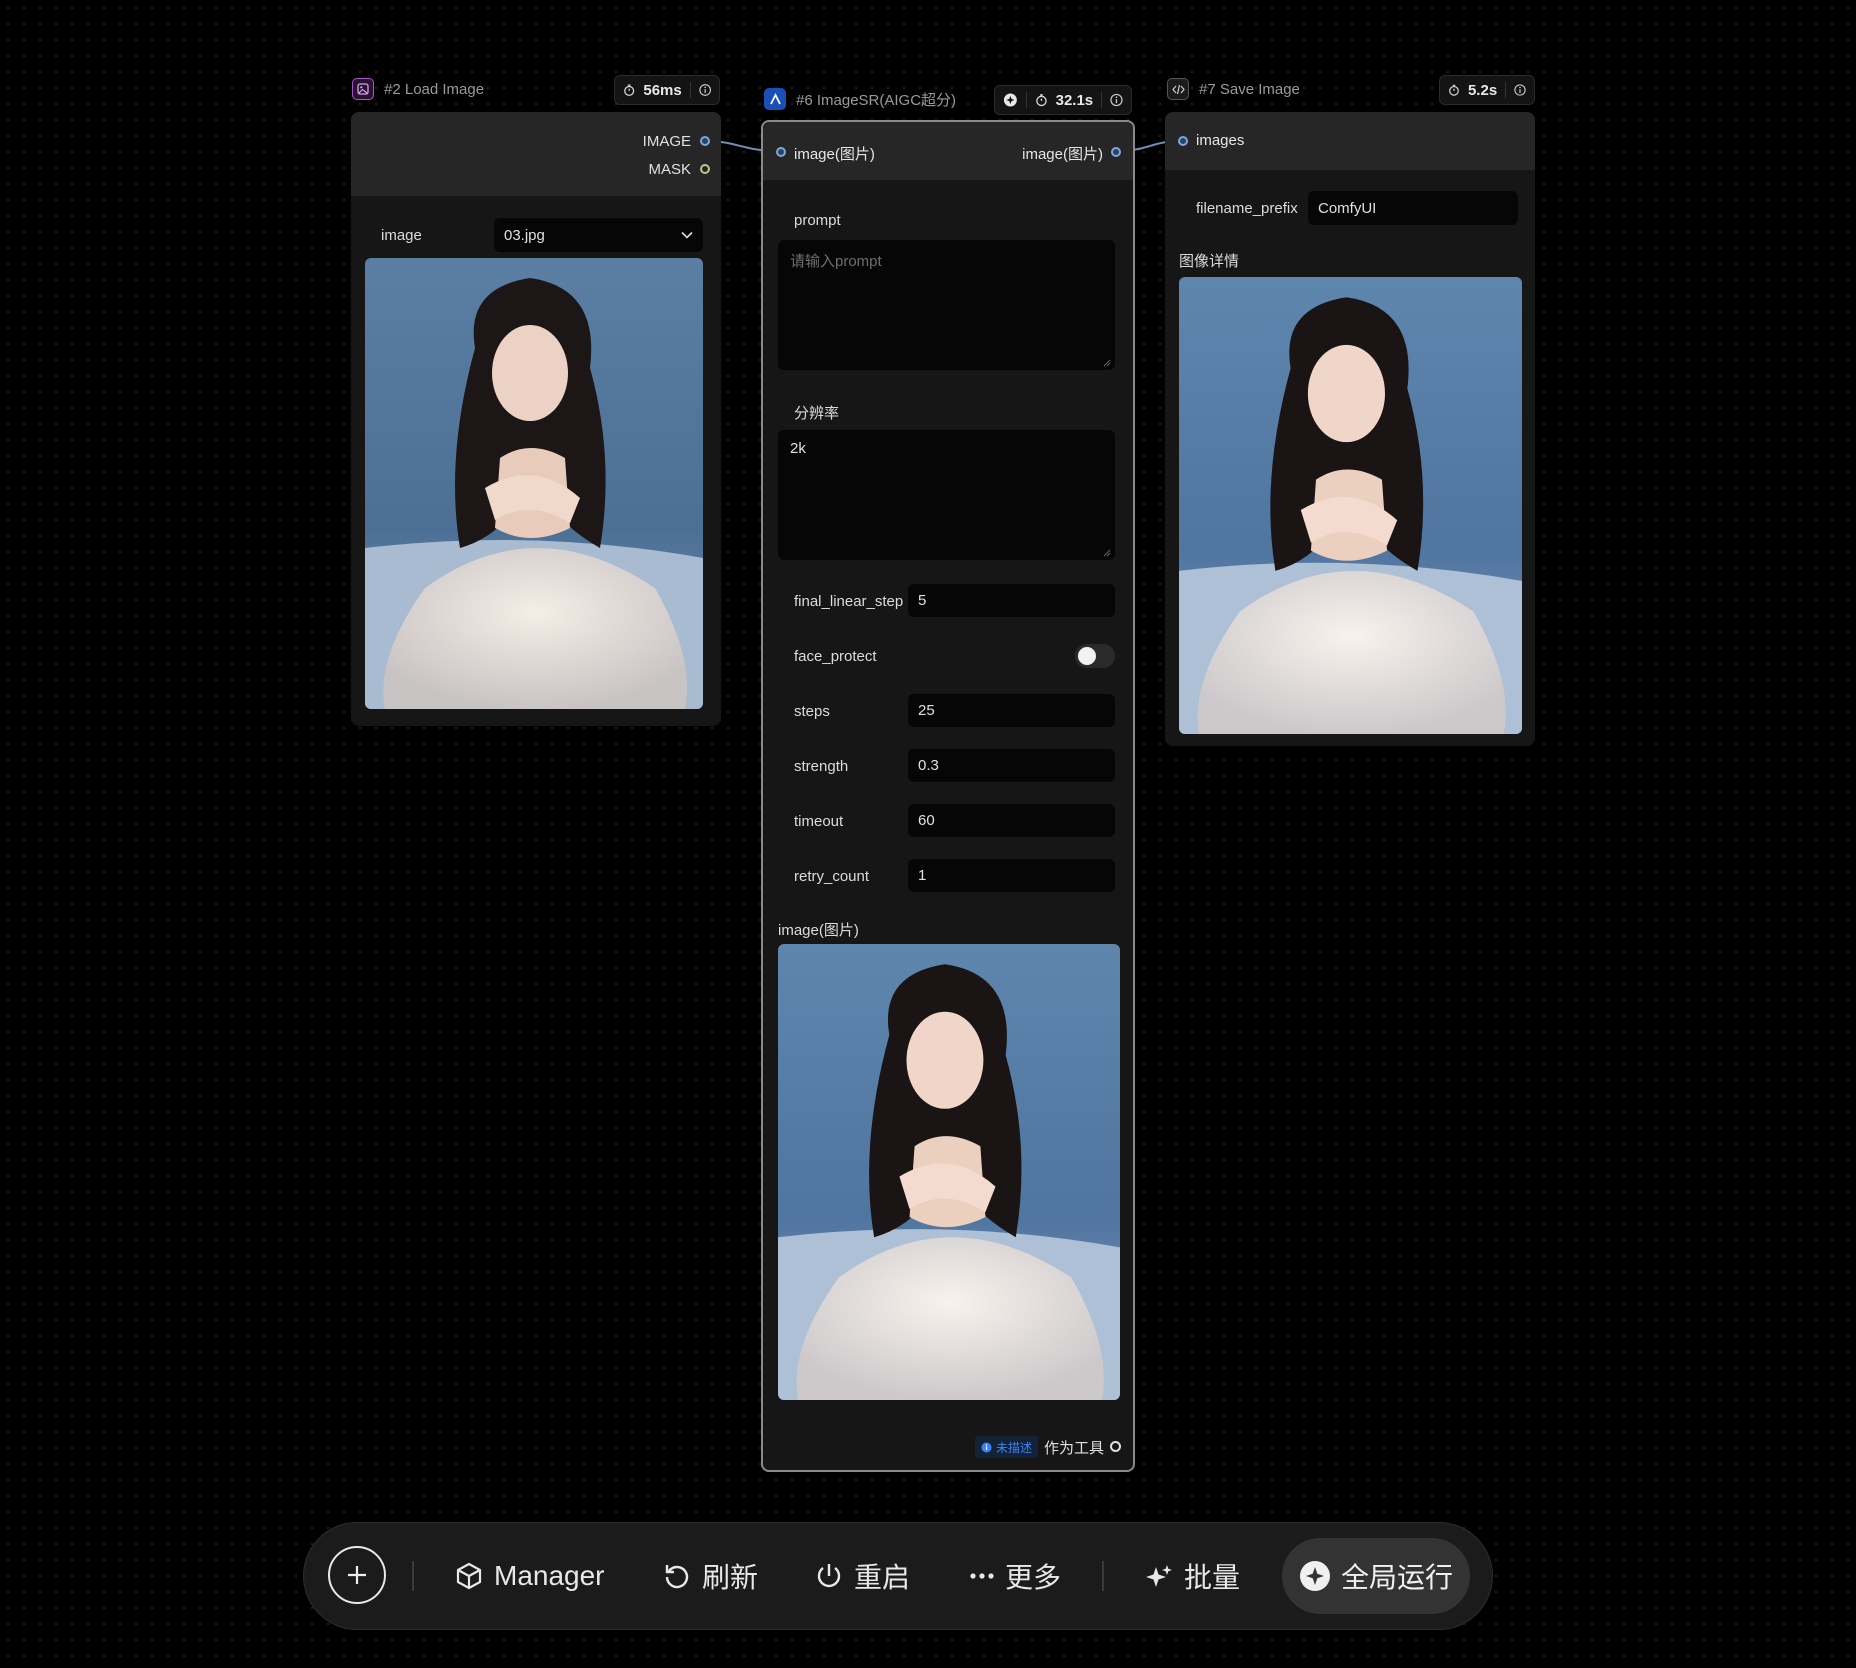 The image size is (1856, 1668). I want to click on more-button: 更多, so click(1015, 1576).